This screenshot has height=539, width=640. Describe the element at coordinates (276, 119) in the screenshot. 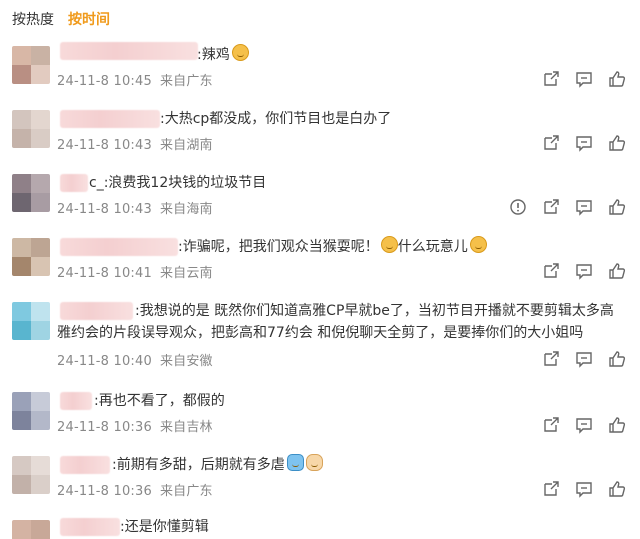

I see `comment-text: :大热cp都没成，你们节目也是白办了` at that location.